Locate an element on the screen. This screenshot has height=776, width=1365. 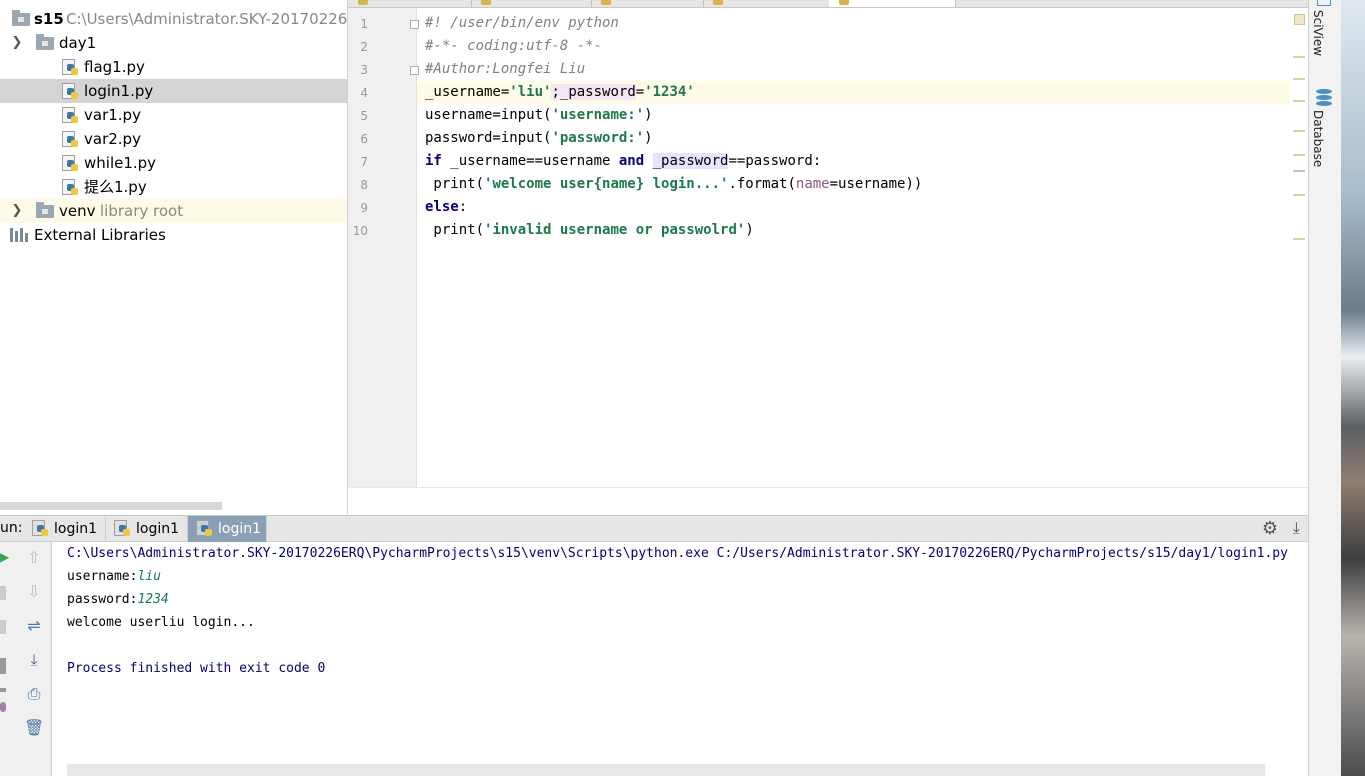
run-toolbar: ⇧ ⇩ ⇌ ⤓ ⎙ 🗑 is located at coordinates (34, 659).